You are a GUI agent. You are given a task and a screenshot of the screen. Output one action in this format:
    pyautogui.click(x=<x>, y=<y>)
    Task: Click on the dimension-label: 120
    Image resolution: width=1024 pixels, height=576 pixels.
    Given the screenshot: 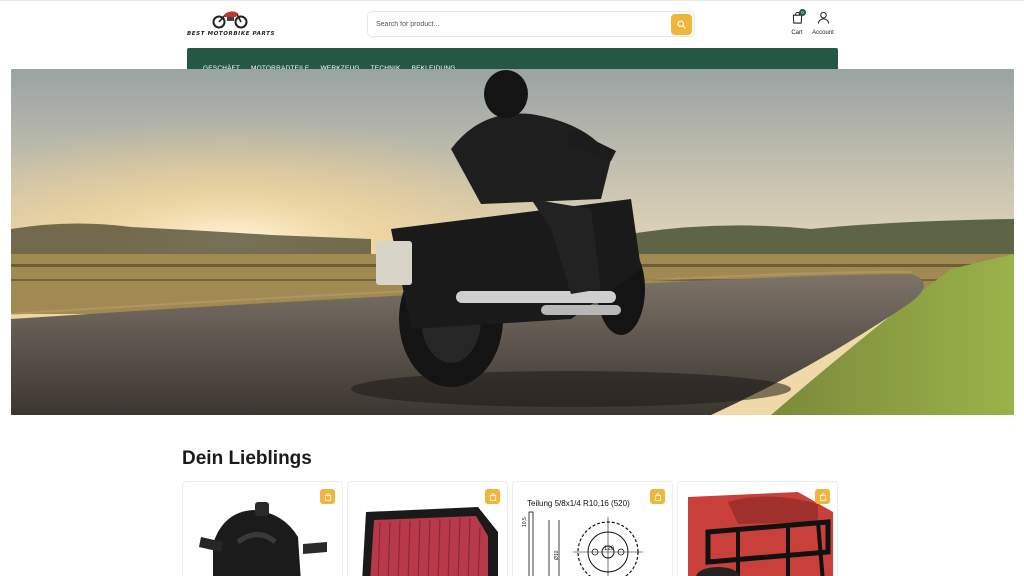 What is the action you would take?
    pyautogui.click(x=609, y=549)
    